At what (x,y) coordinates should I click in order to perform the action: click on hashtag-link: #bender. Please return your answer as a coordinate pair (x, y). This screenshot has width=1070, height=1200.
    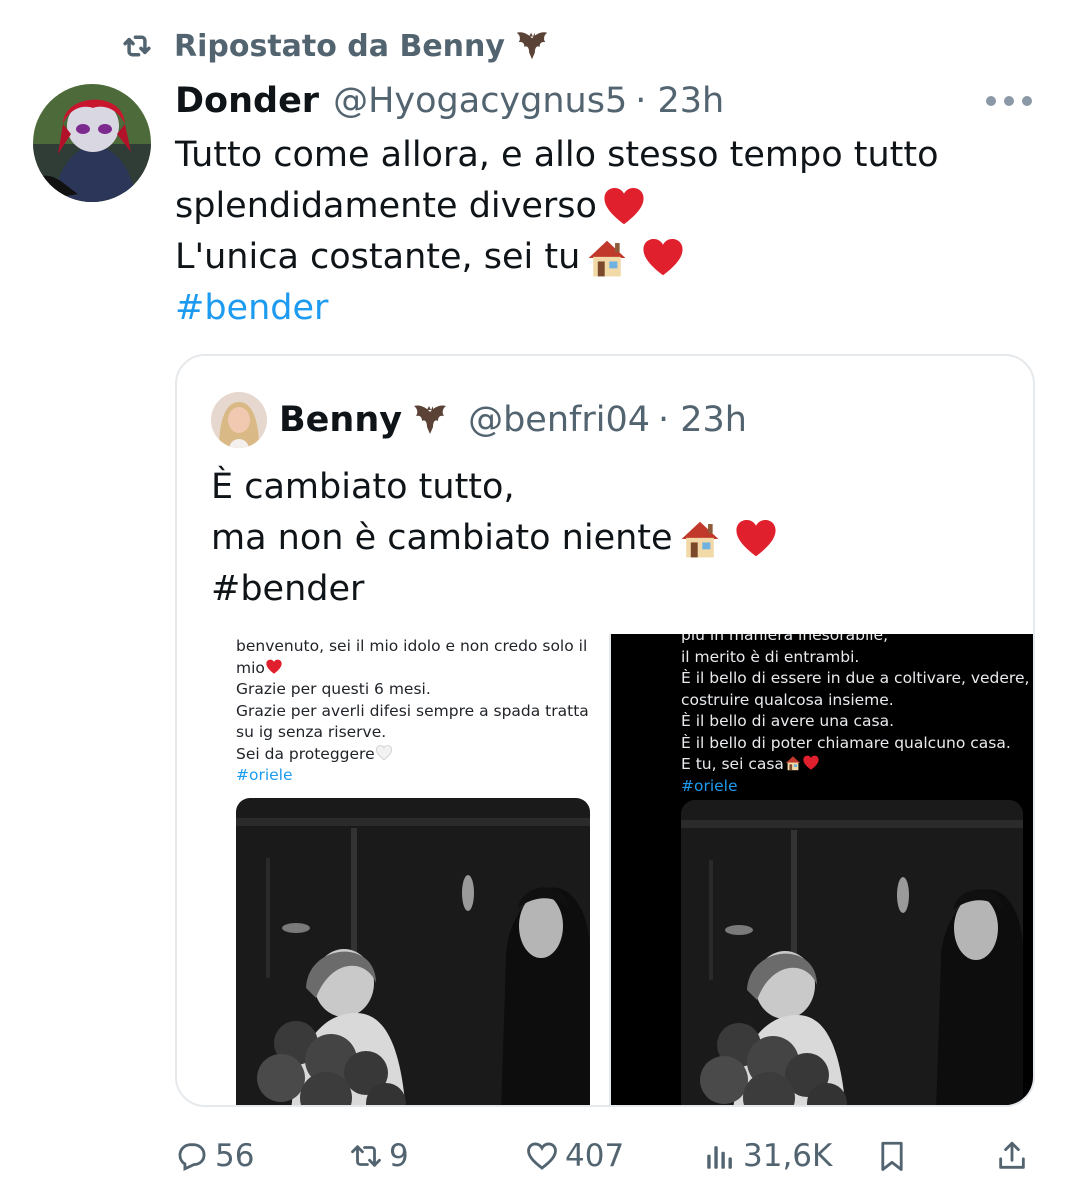
    Looking at the image, I should click on (251, 308).